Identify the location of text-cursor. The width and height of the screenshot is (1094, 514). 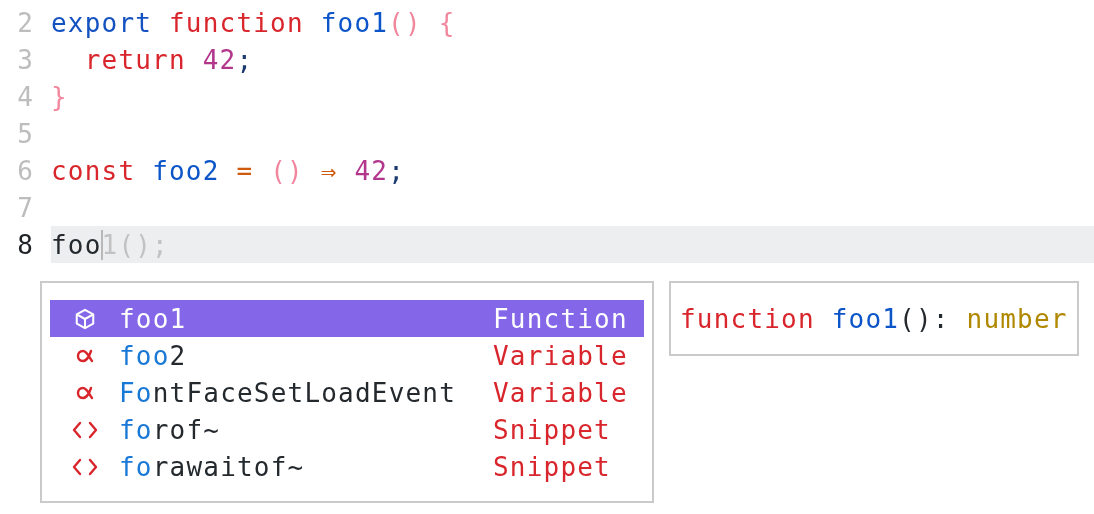
(101, 244).